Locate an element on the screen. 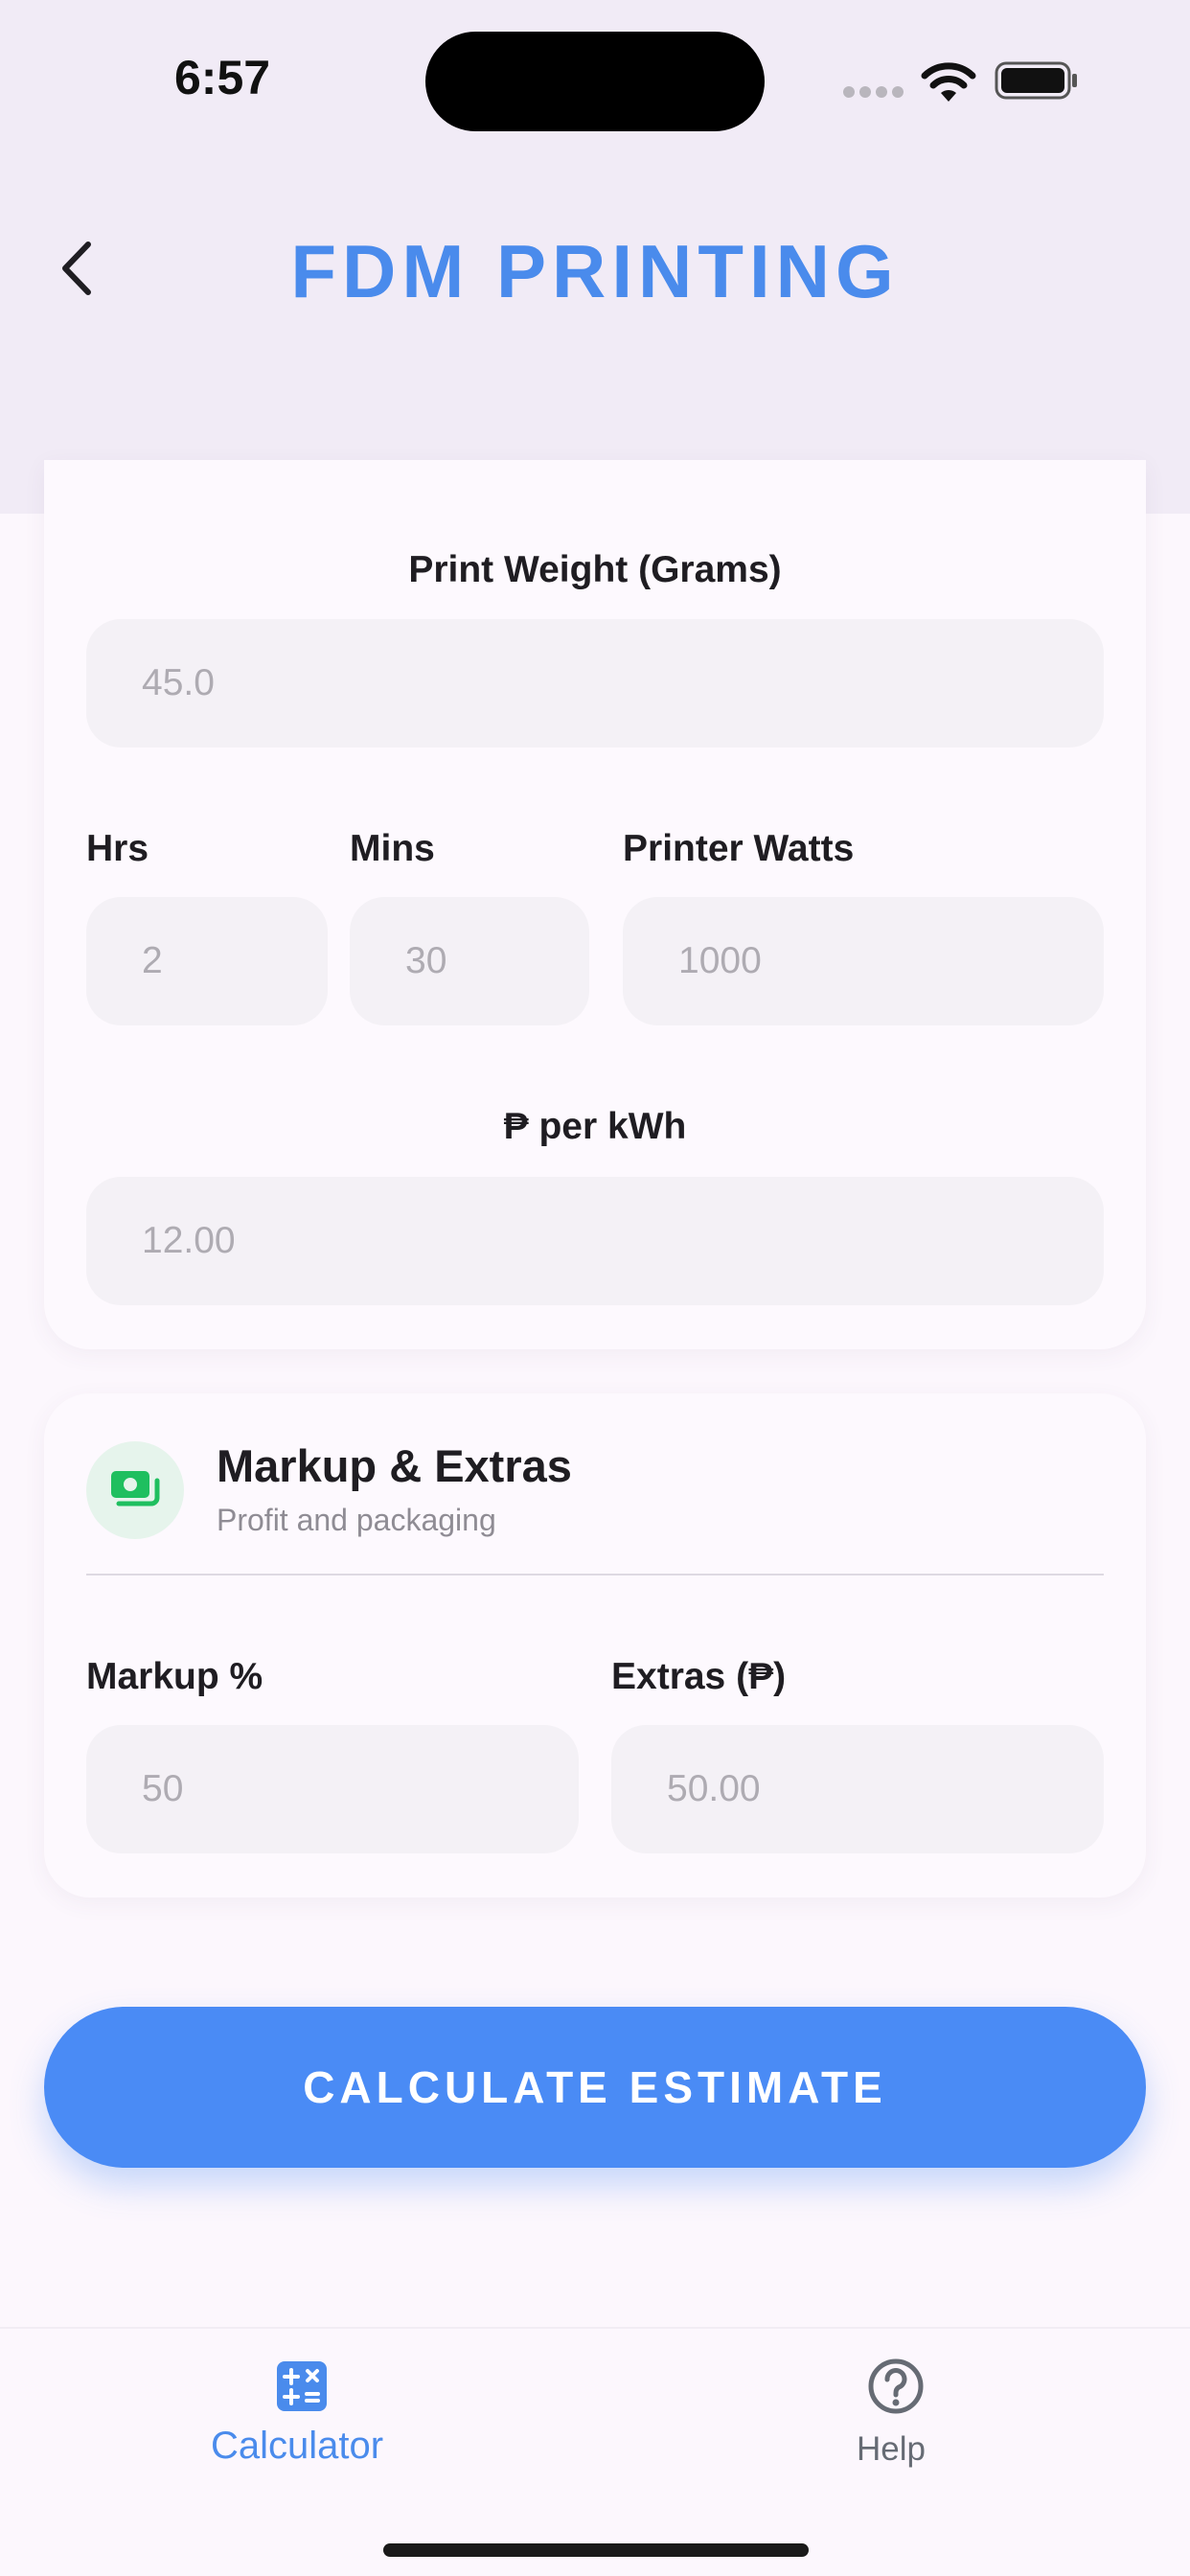 This screenshot has width=1190, height=2576. page-title: FDM PRINTING is located at coordinates (595, 271).